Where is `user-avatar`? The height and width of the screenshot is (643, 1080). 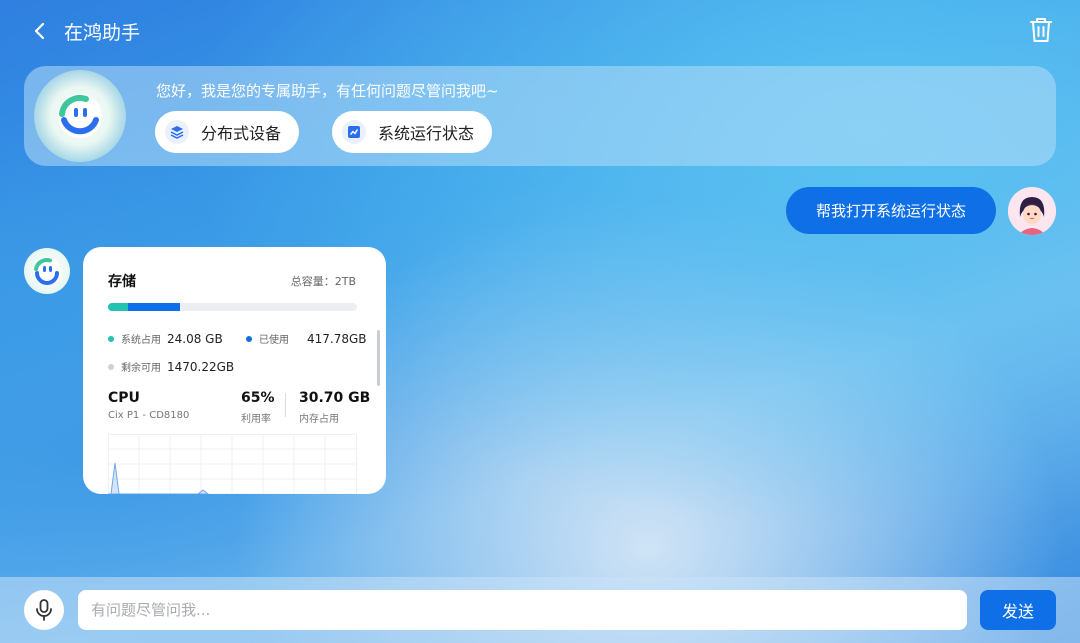 user-avatar is located at coordinates (1032, 211).